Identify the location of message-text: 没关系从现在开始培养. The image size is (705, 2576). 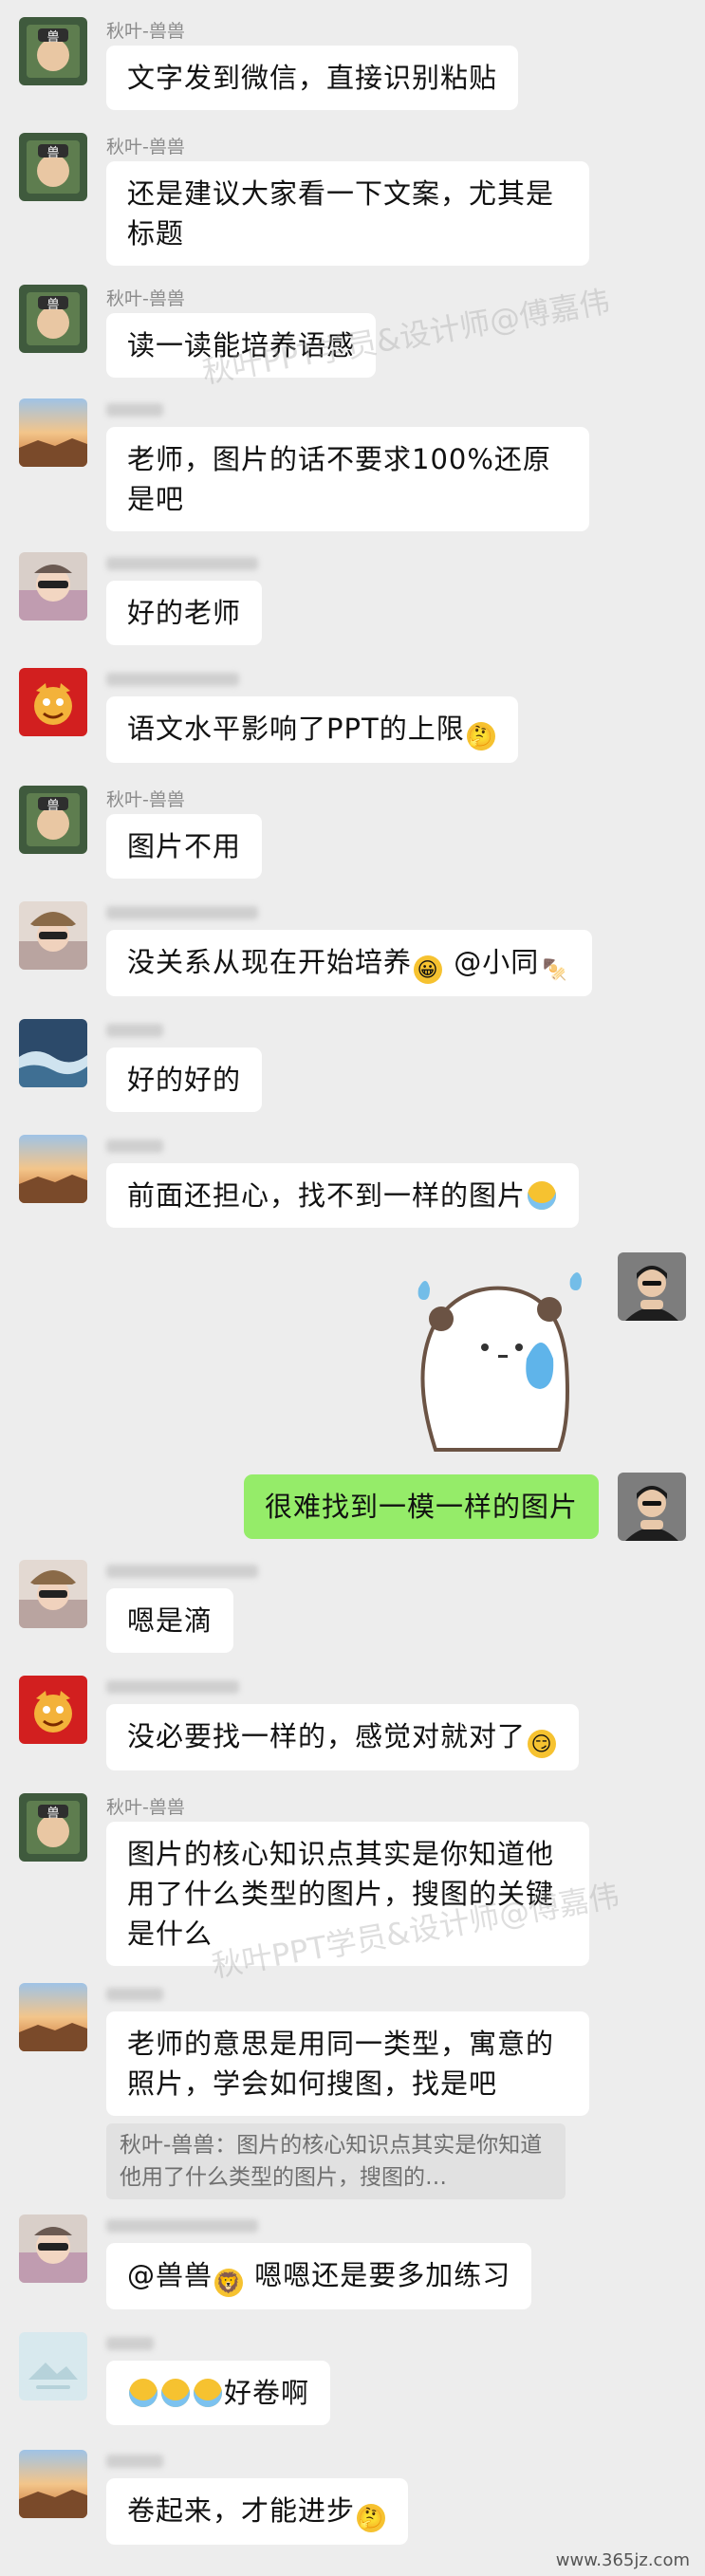
(270, 962).